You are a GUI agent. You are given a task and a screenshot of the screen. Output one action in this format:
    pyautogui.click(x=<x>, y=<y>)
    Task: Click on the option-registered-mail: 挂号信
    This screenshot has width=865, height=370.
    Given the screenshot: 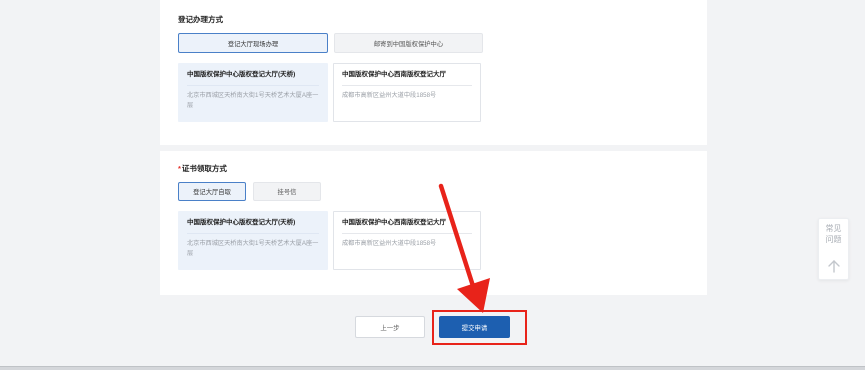 What is the action you would take?
    pyautogui.click(x=287, y=191)
    